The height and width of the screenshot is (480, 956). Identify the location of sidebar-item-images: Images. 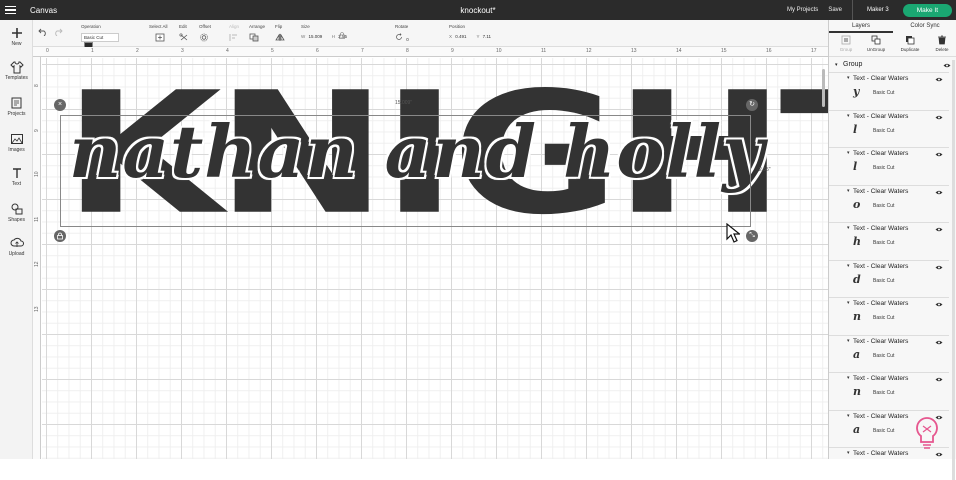
(16, 142).